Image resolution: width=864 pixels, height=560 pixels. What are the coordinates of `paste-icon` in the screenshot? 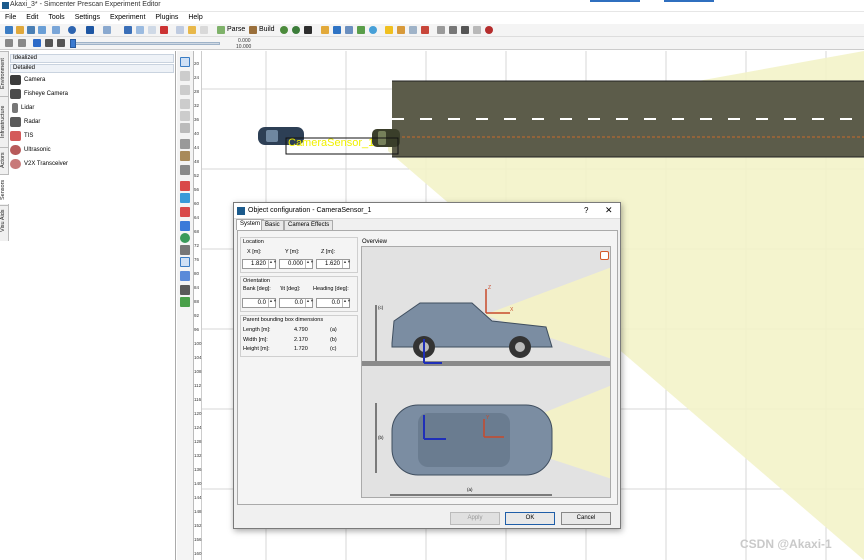 It's located at (152, 30).